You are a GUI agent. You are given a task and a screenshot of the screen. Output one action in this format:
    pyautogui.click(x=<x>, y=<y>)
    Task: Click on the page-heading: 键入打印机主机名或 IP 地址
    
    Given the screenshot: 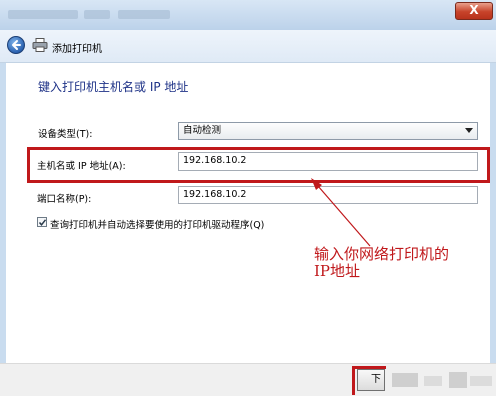 What is the action you would take?
    pyautogui.click(x=113, y=87)
    